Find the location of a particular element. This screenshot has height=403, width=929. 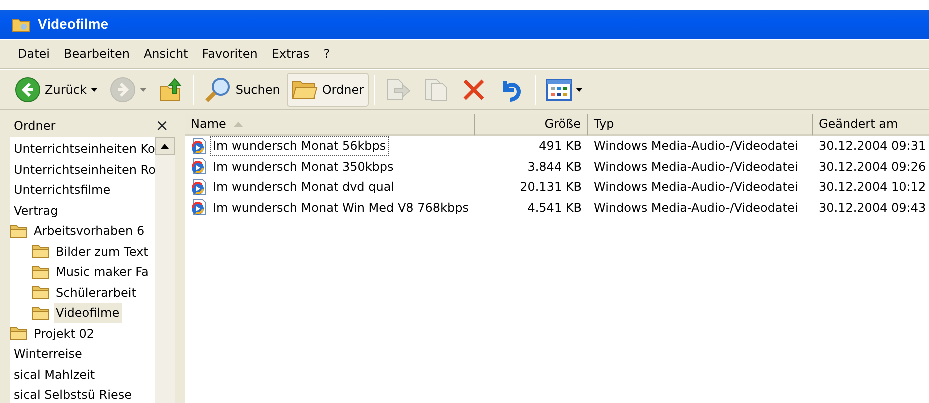

views-icon is located at coordinates (559, 89).